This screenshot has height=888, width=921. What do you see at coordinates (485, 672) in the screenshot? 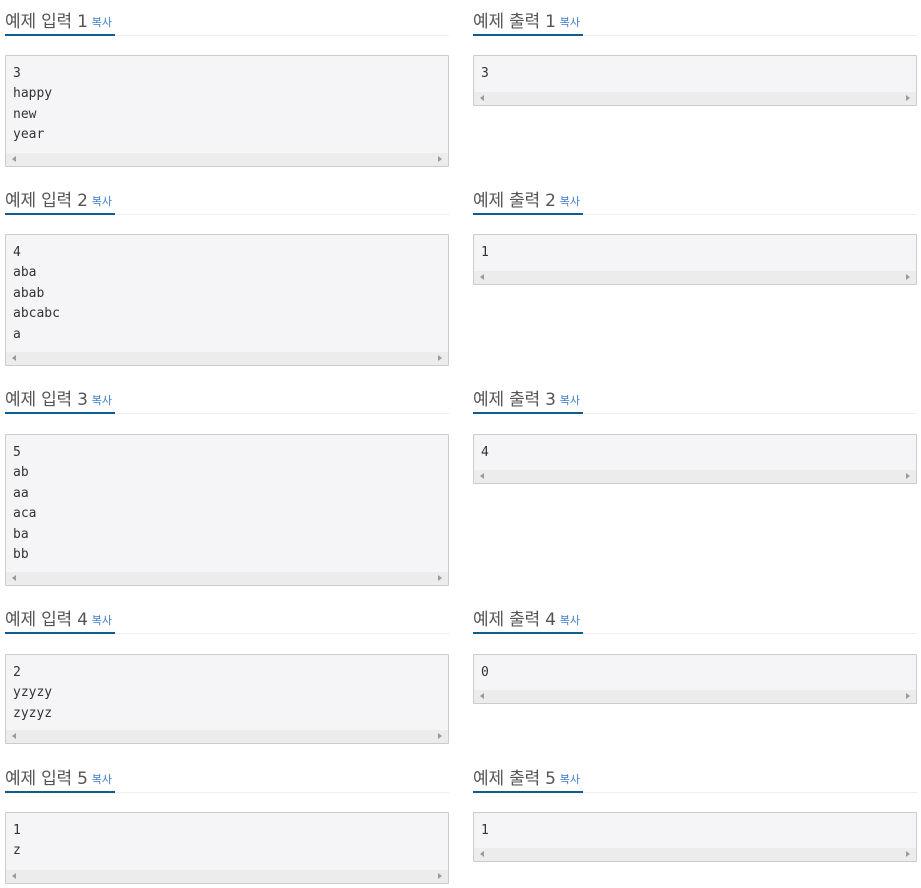
I see `sample-output-text: 0` at bounding box center [485, 672].